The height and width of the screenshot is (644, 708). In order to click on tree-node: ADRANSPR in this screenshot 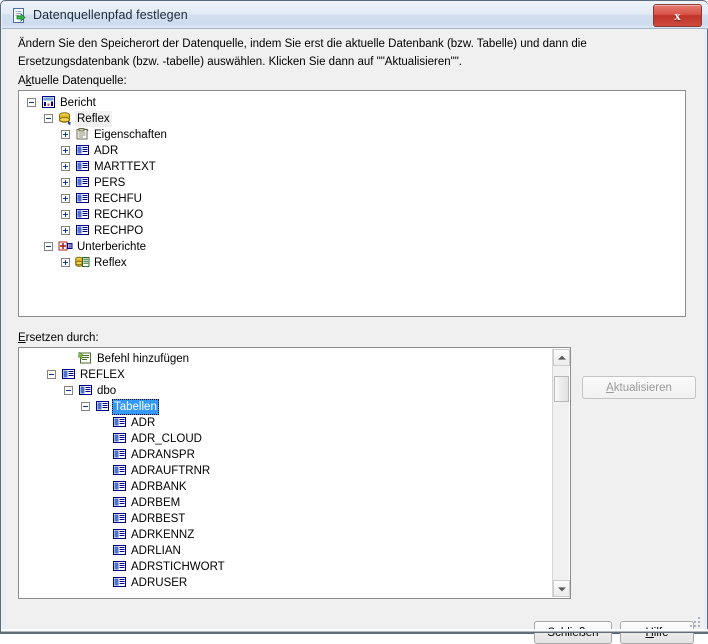, I will do `click(294, 455)`.